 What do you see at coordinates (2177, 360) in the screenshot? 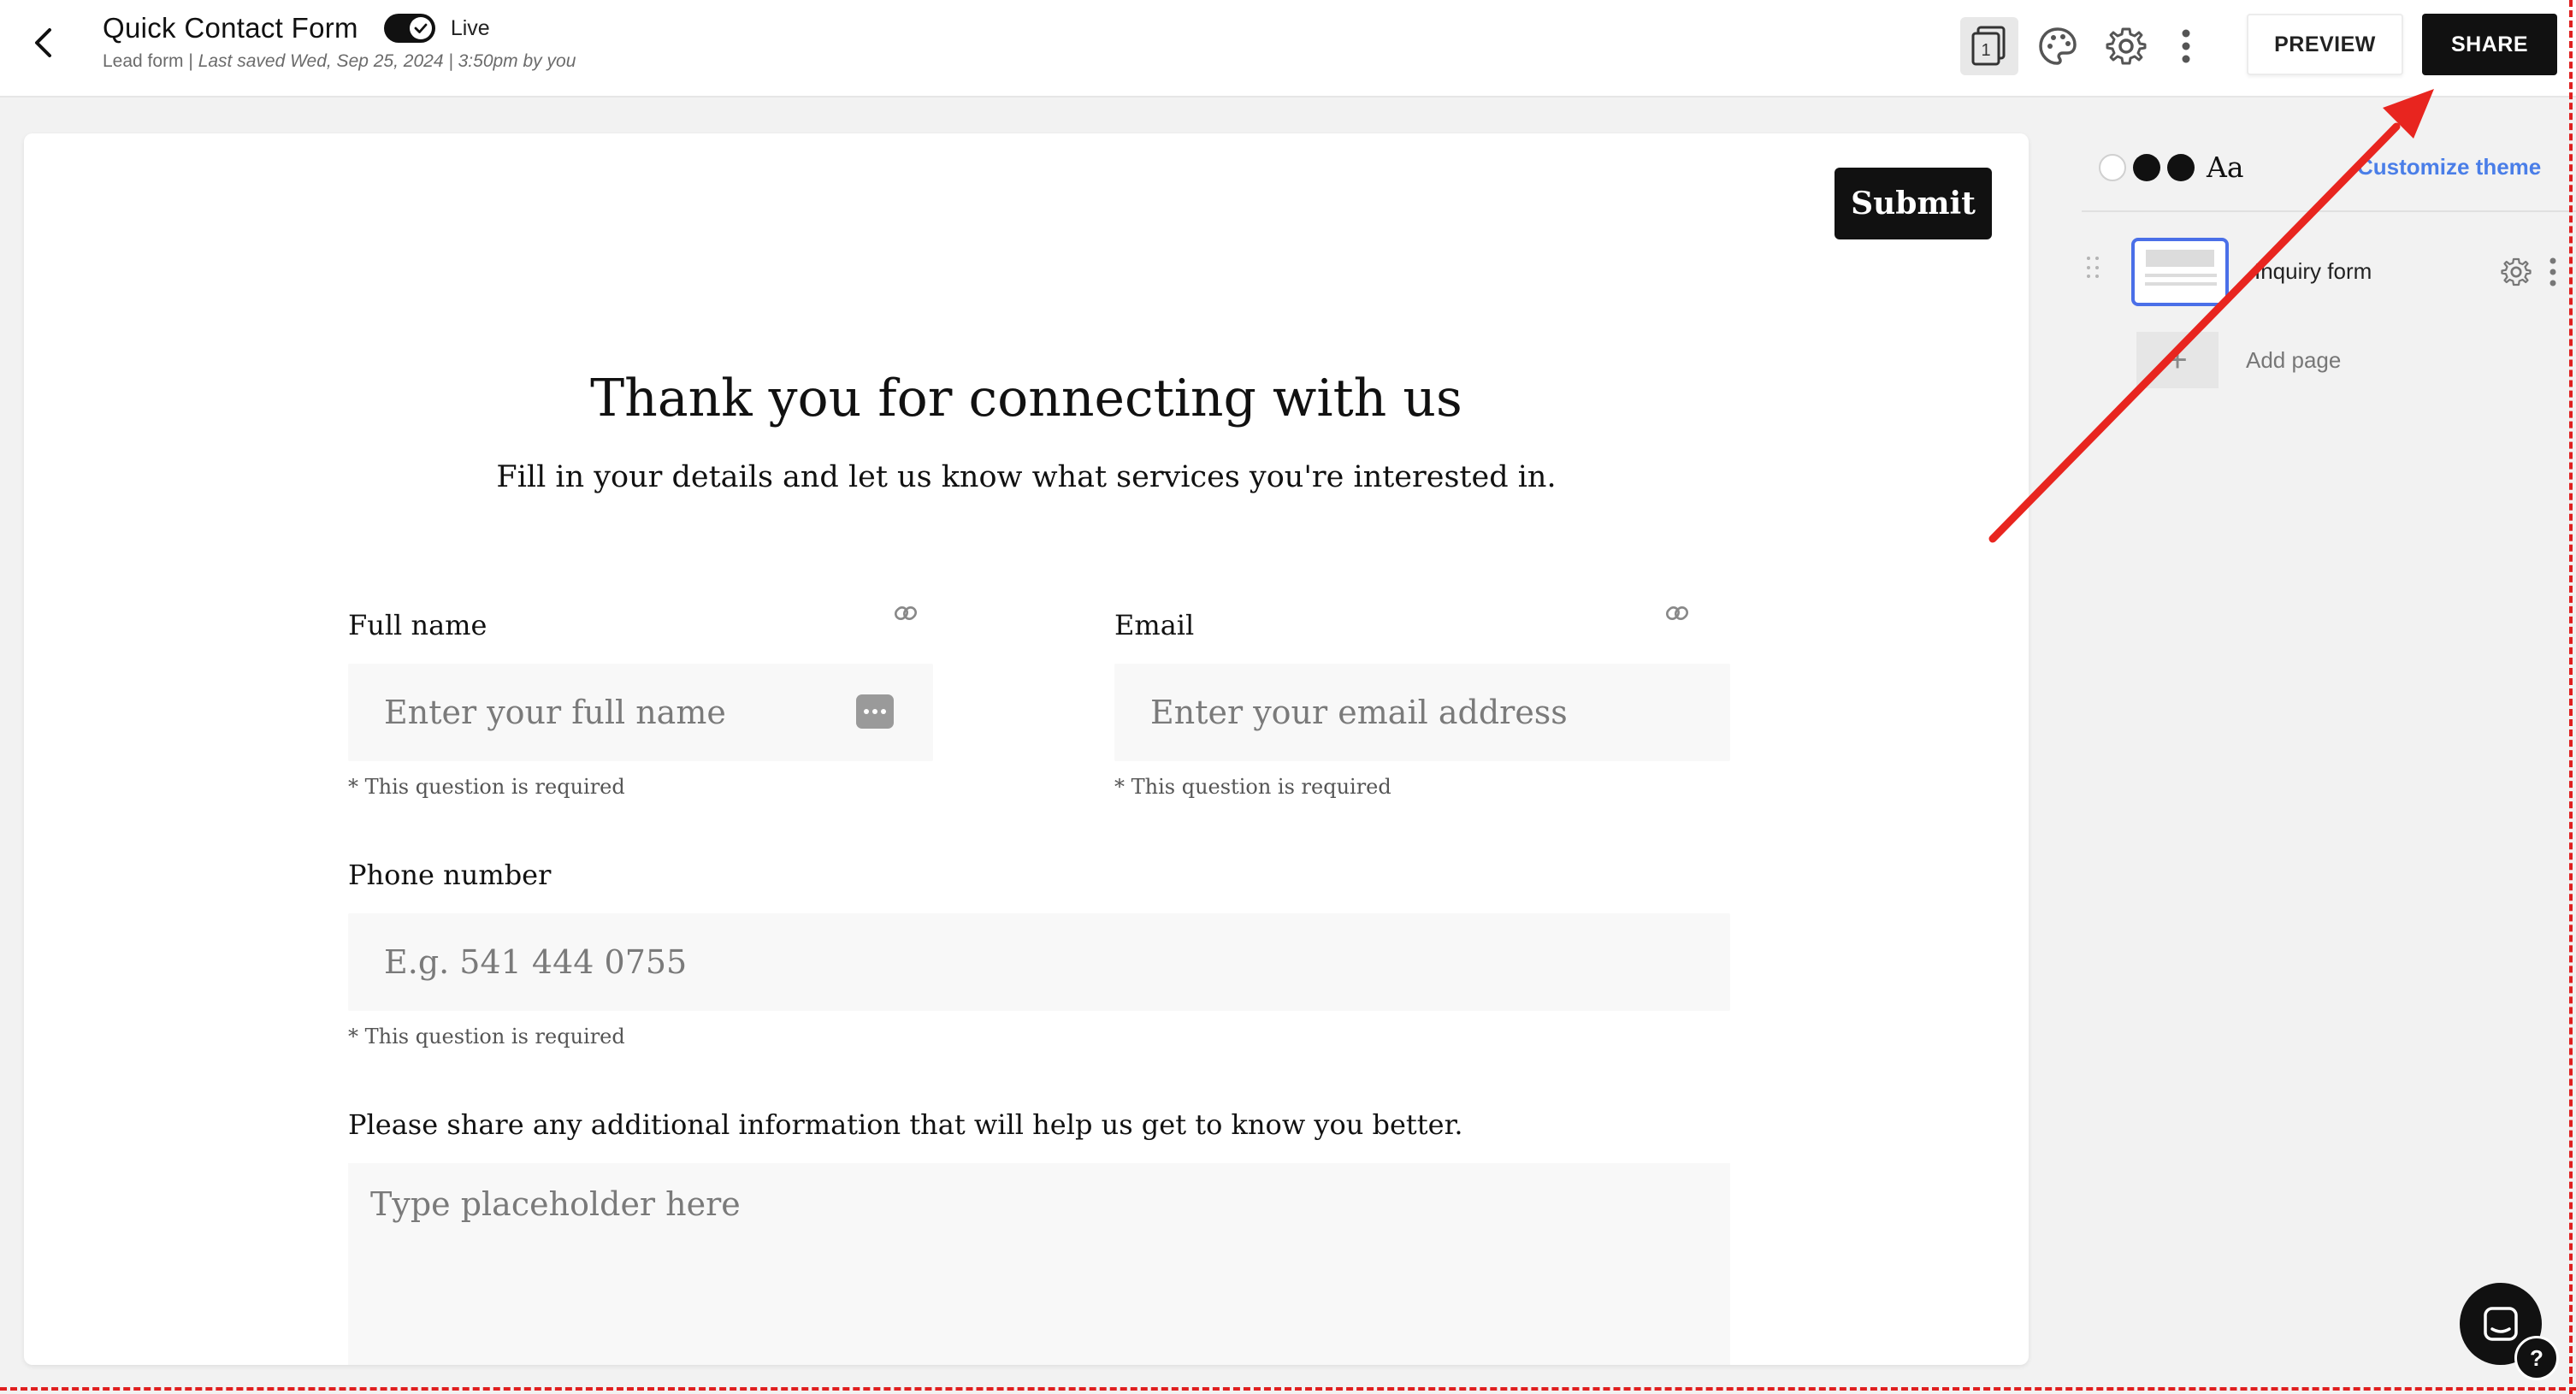
I see `plus-icon: +` at bounding box center [2177, 360].